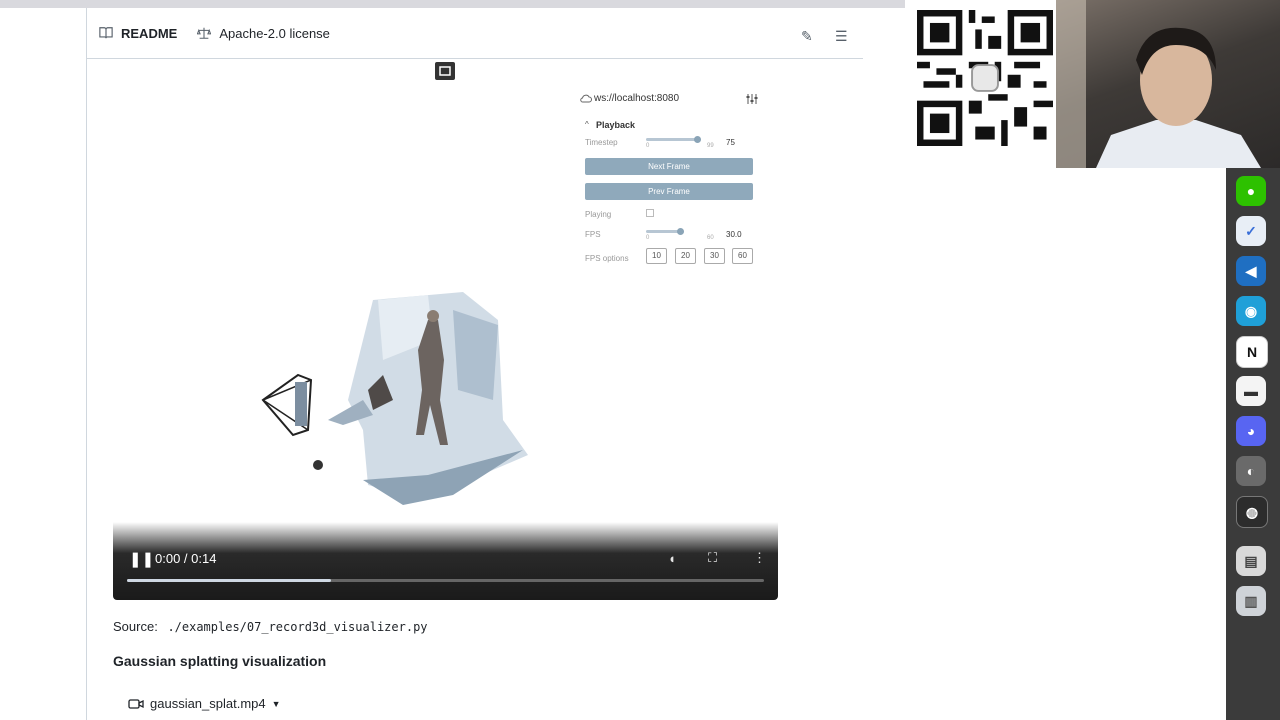 The height and width of the screenshot is (720, 1280). I want to click on fps-value: 30.0, so click(734, 234).